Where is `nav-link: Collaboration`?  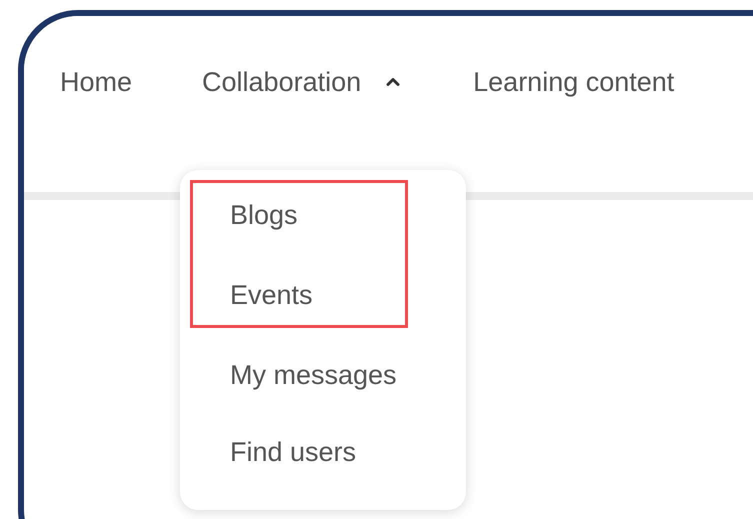
nav-link: Collaboration is located at coordinates (303, 82).